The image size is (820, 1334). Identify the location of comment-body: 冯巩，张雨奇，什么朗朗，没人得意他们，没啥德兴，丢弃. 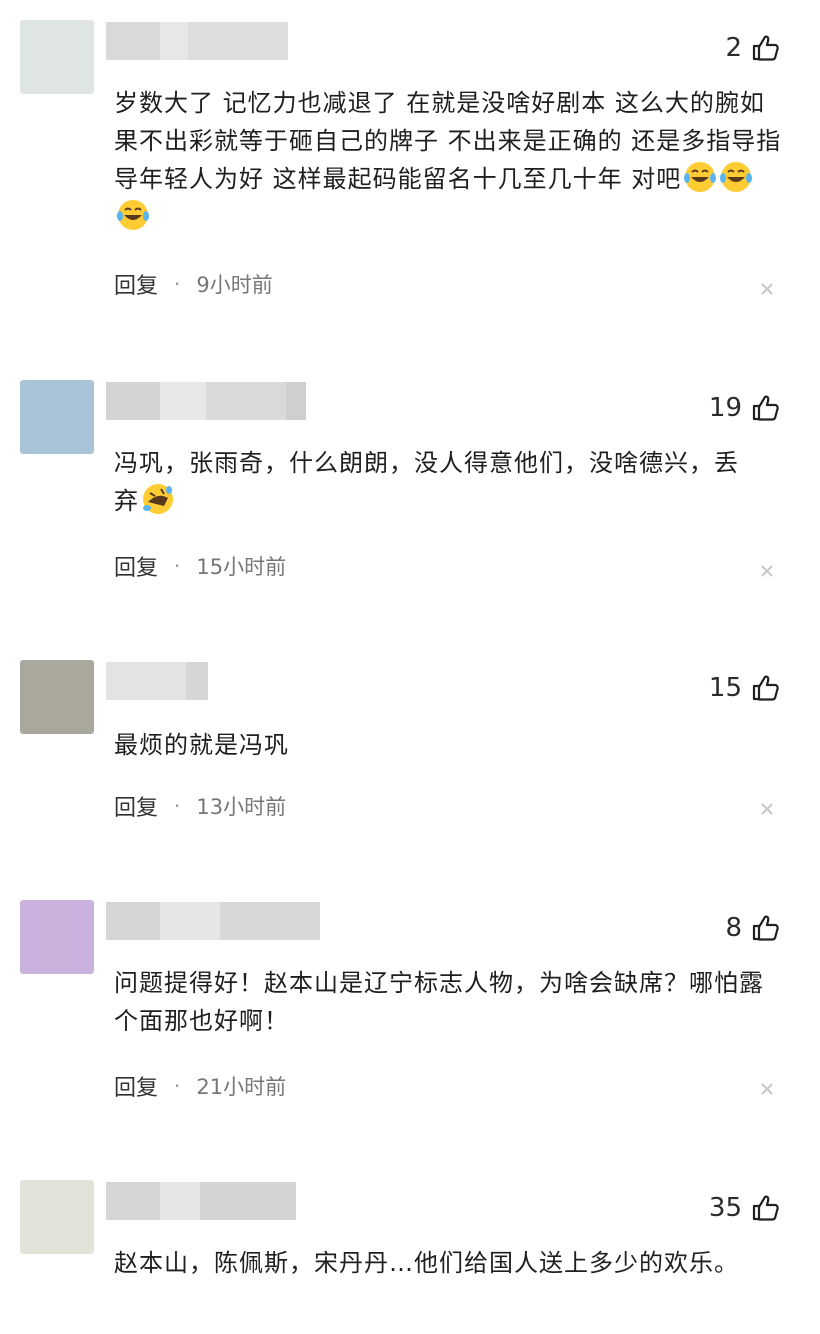
(426, 482).